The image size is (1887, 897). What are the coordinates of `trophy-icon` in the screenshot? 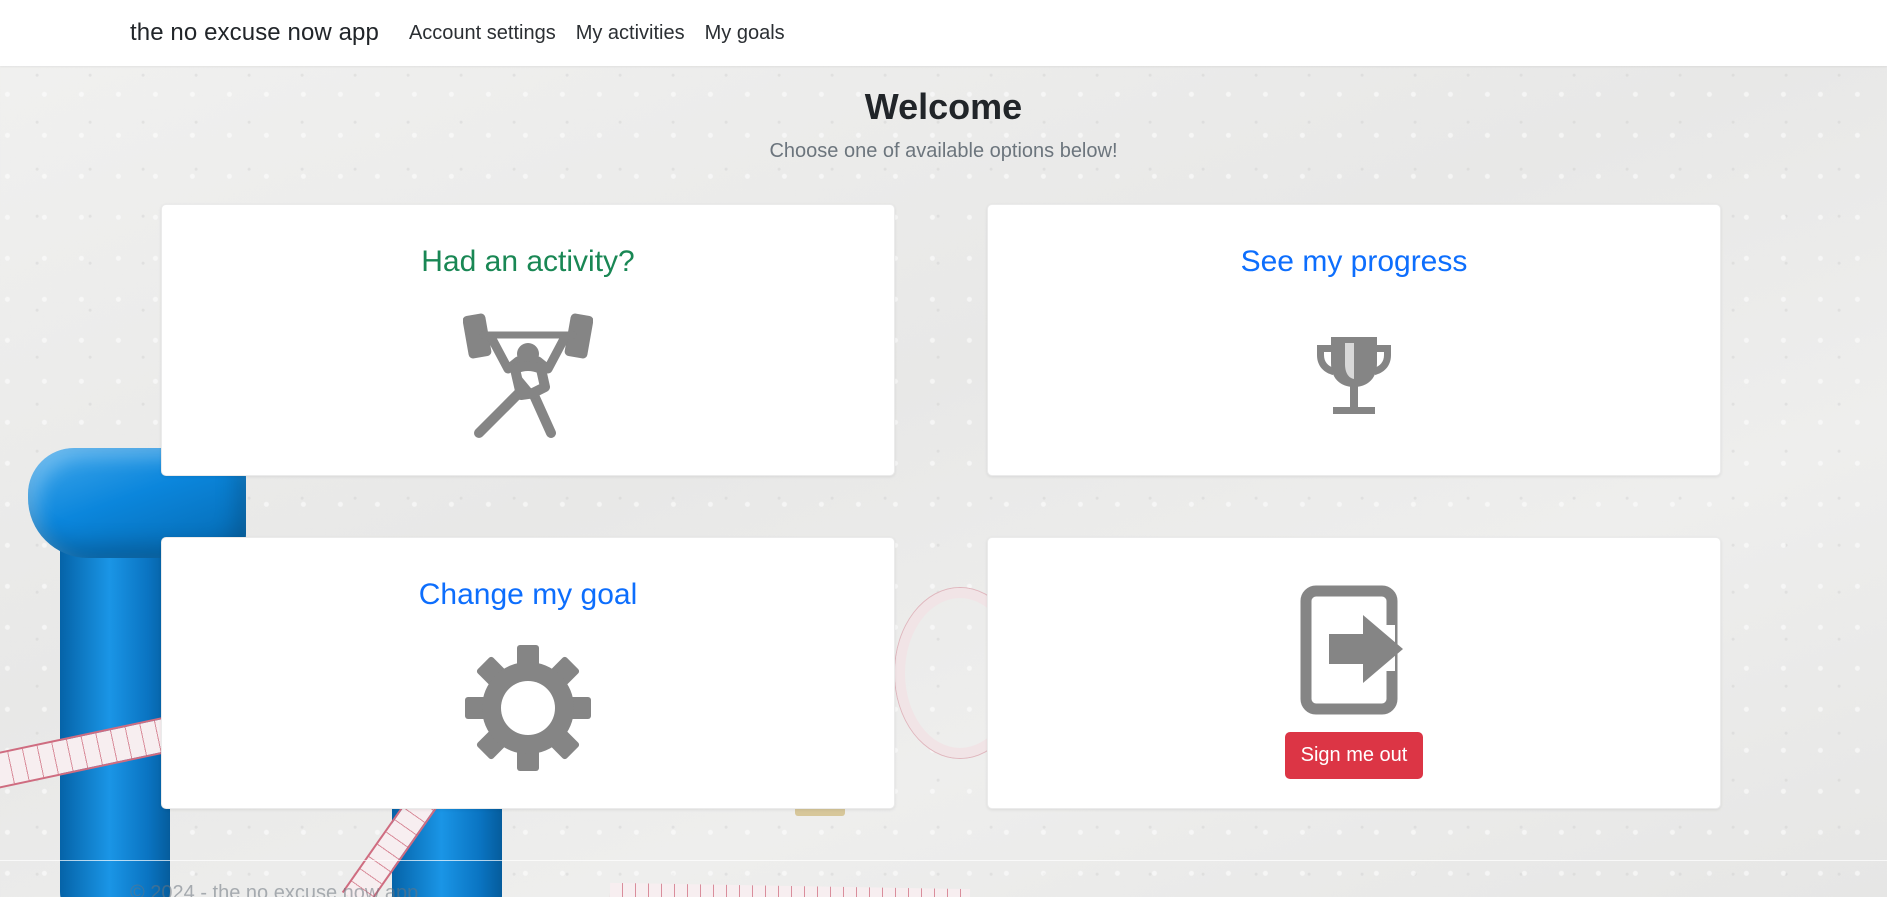 It's located at (1354, 375).